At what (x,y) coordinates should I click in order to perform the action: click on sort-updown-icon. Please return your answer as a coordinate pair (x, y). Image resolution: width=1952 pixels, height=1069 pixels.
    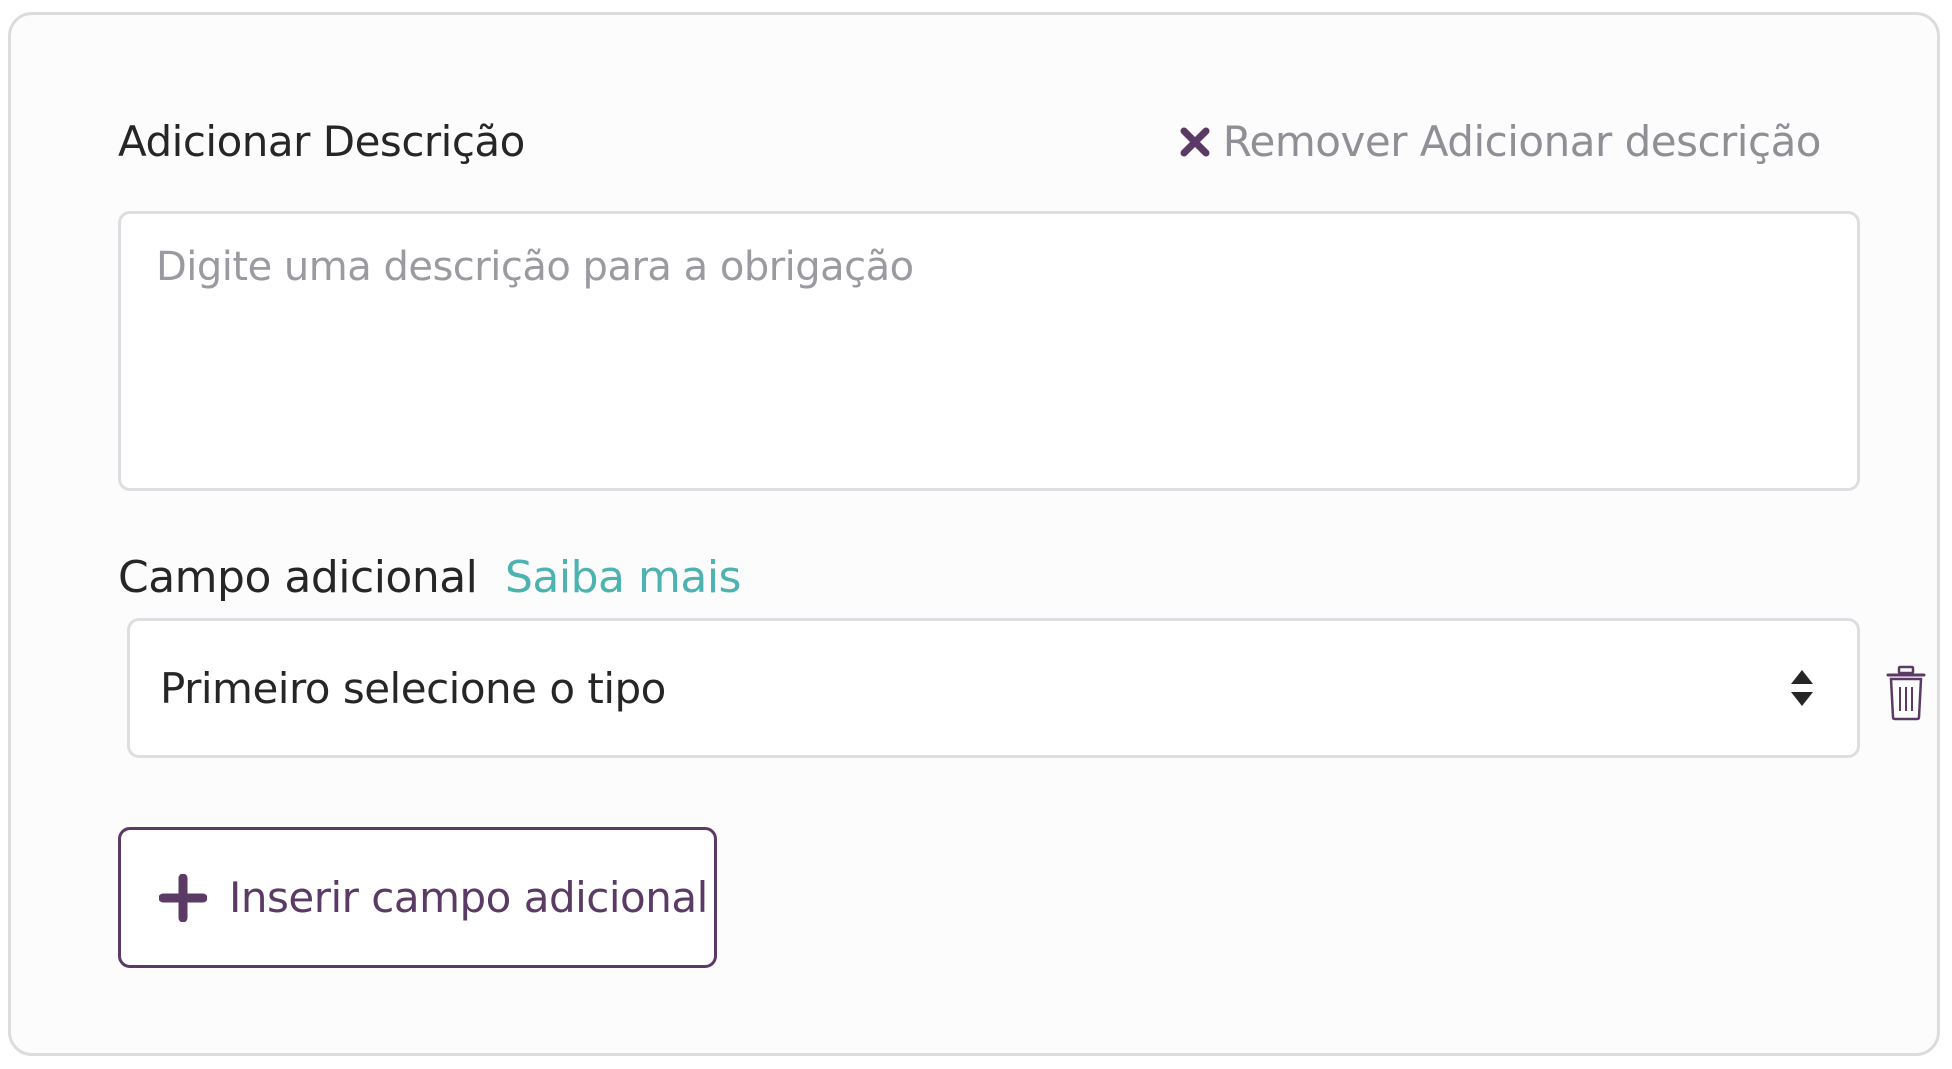
    Looking at the image, I should click on (1802, 688).